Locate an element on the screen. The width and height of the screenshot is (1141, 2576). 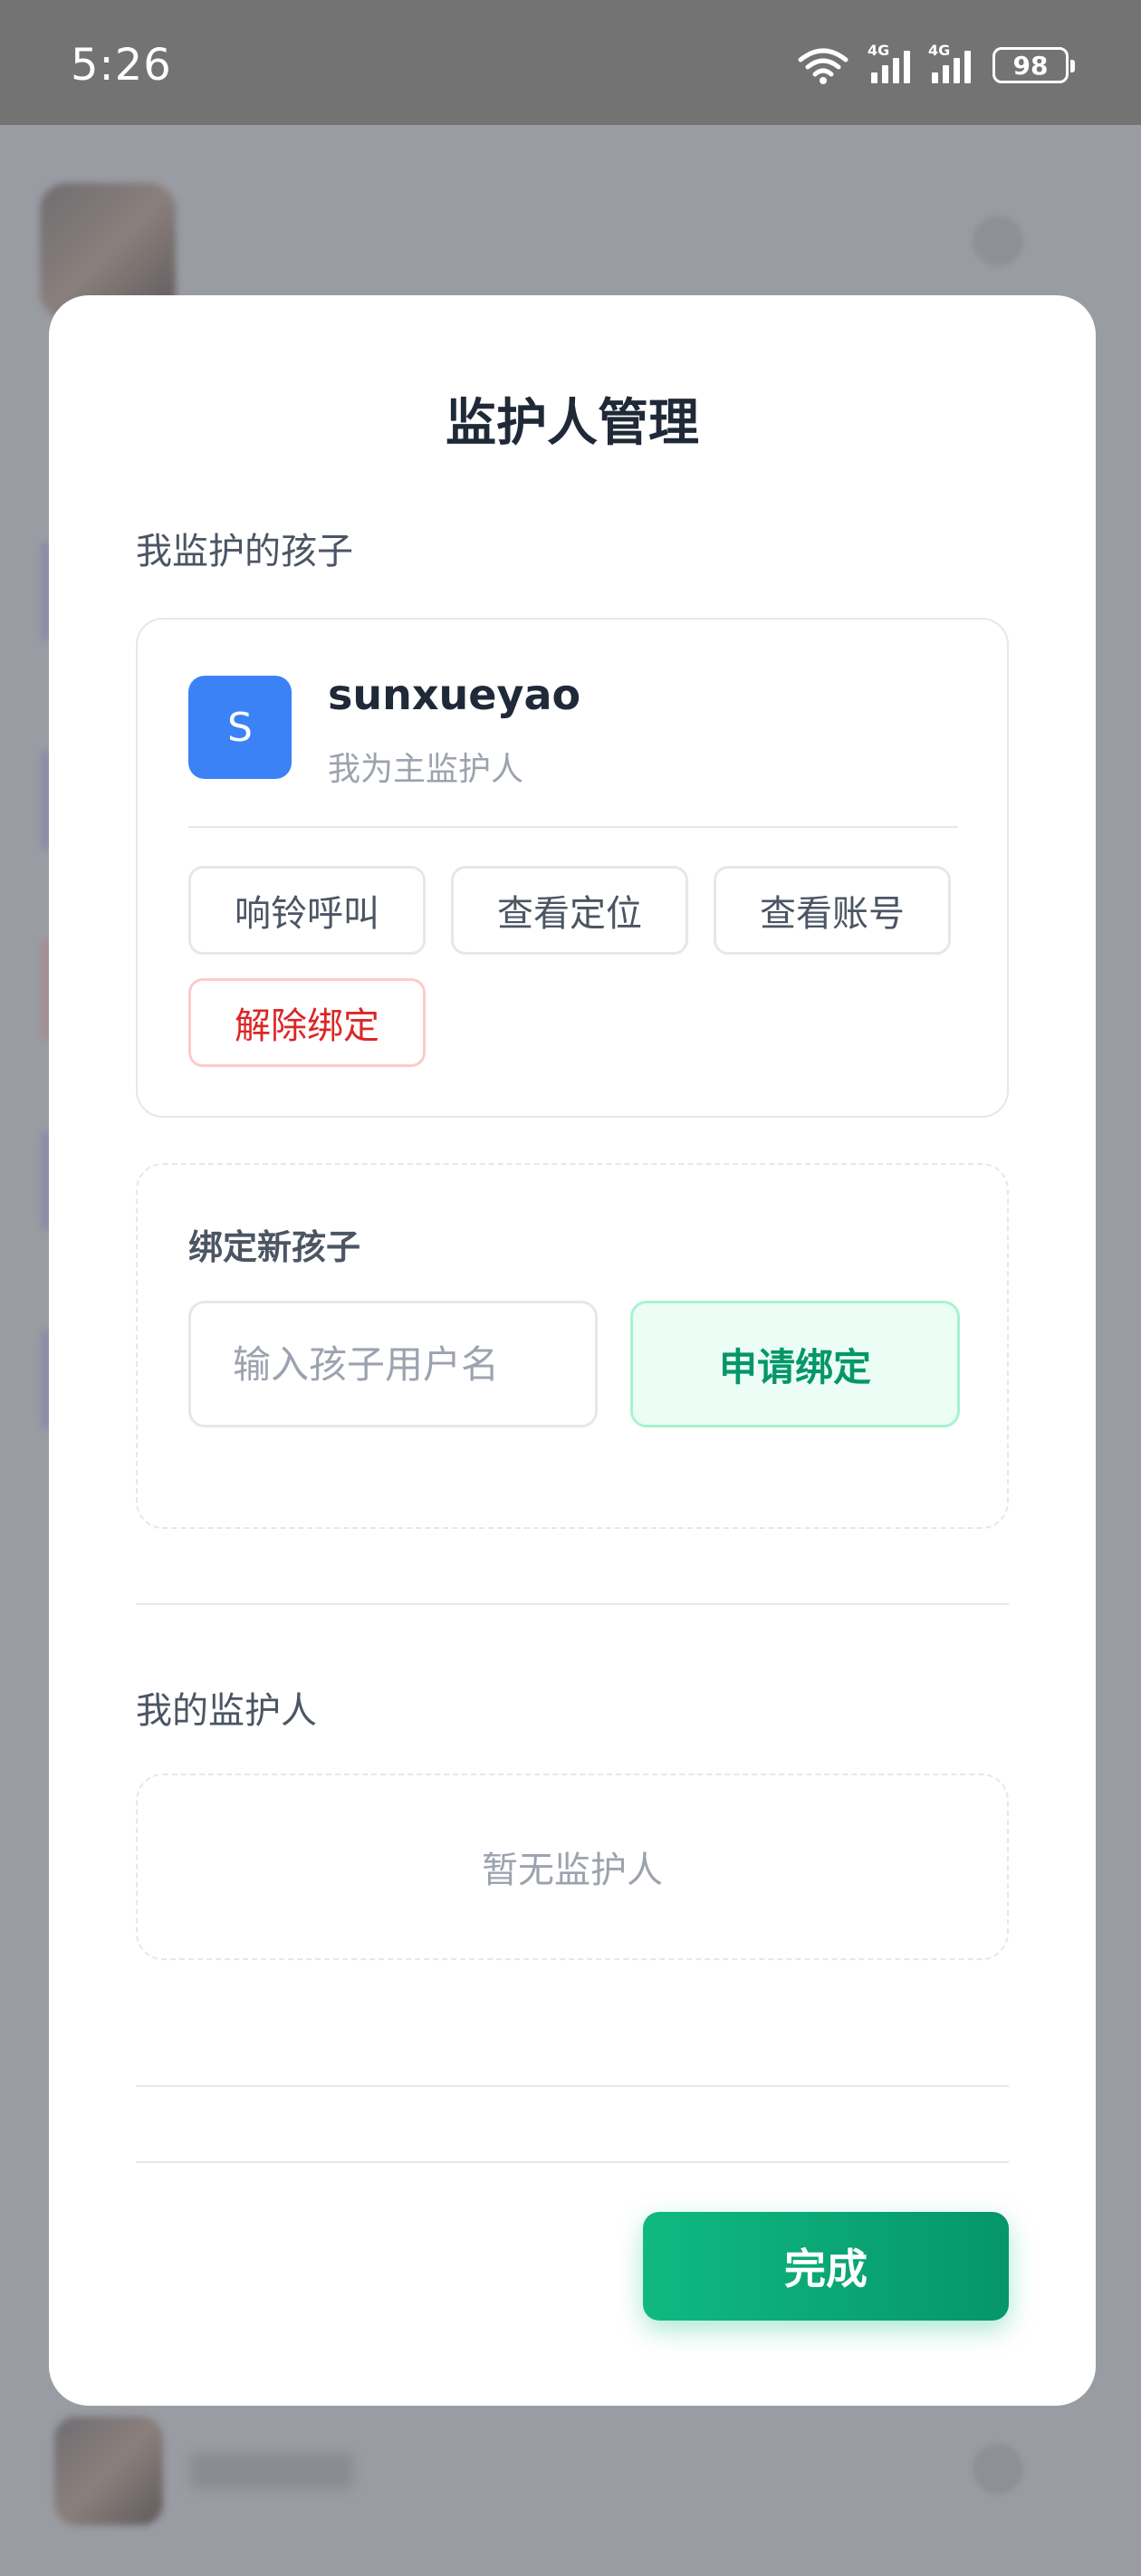
child-card: S sunxueyao 我为主监护人 响铃呼叫 查看定位 查看账号 解除绑定 is located at coordinates (572, 868).